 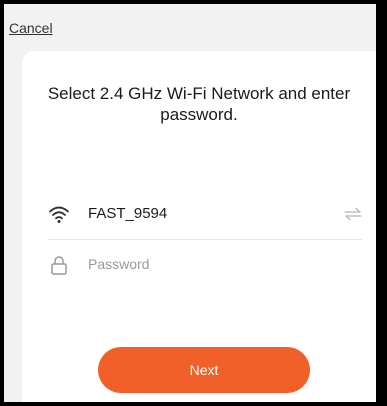 I want to click on password-row, so click(x=207, y=265).